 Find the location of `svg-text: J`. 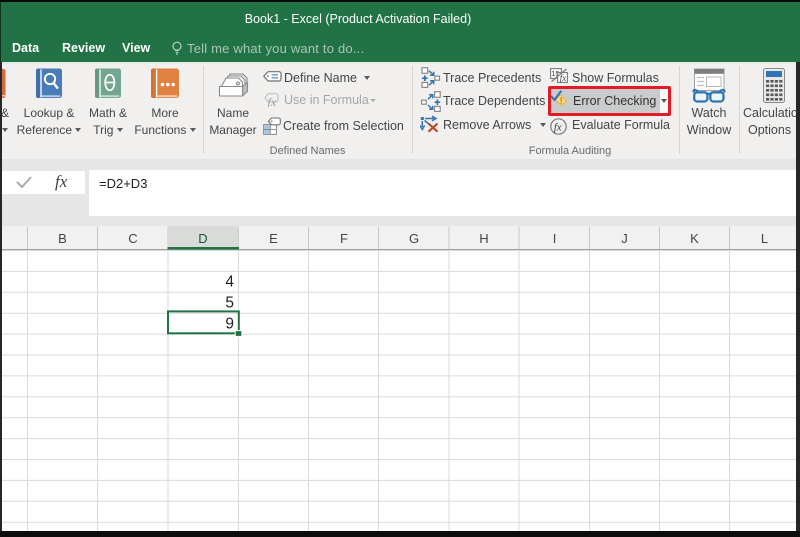

svg-text: J is located at coordinates (624, 238).